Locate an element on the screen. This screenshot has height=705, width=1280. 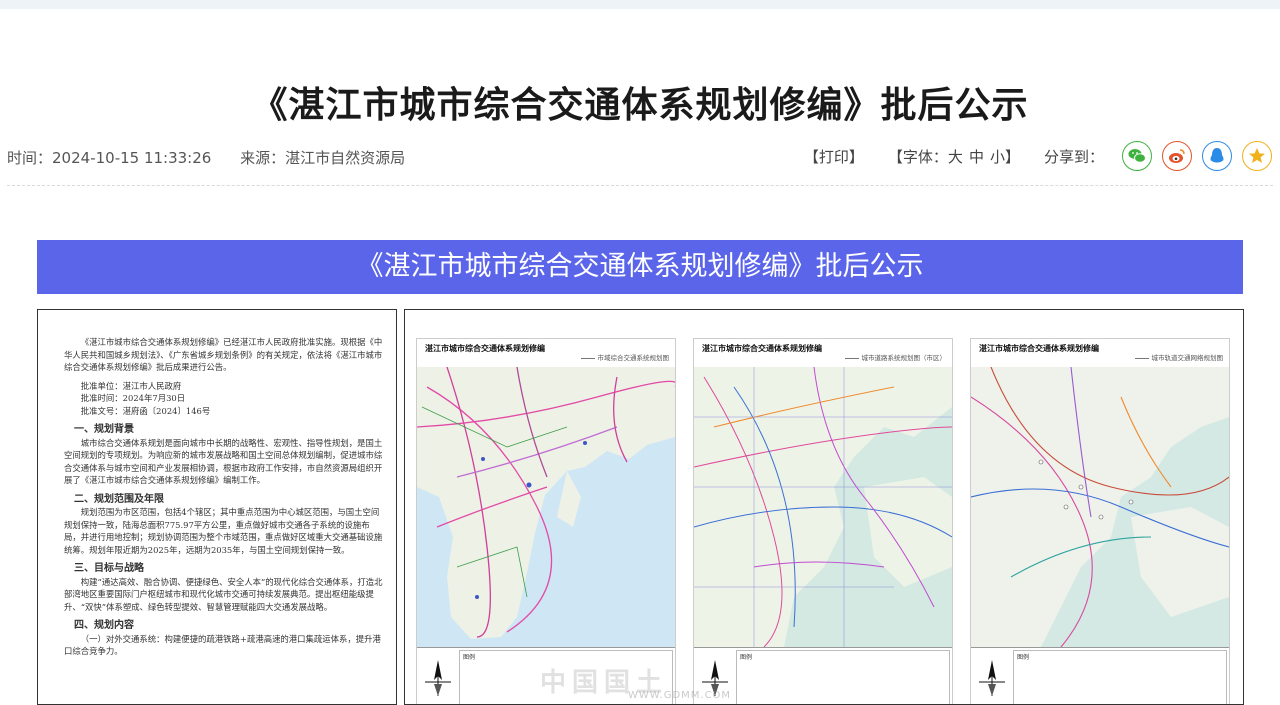
font-small-button: 小 is located at coordinates (997, 157).